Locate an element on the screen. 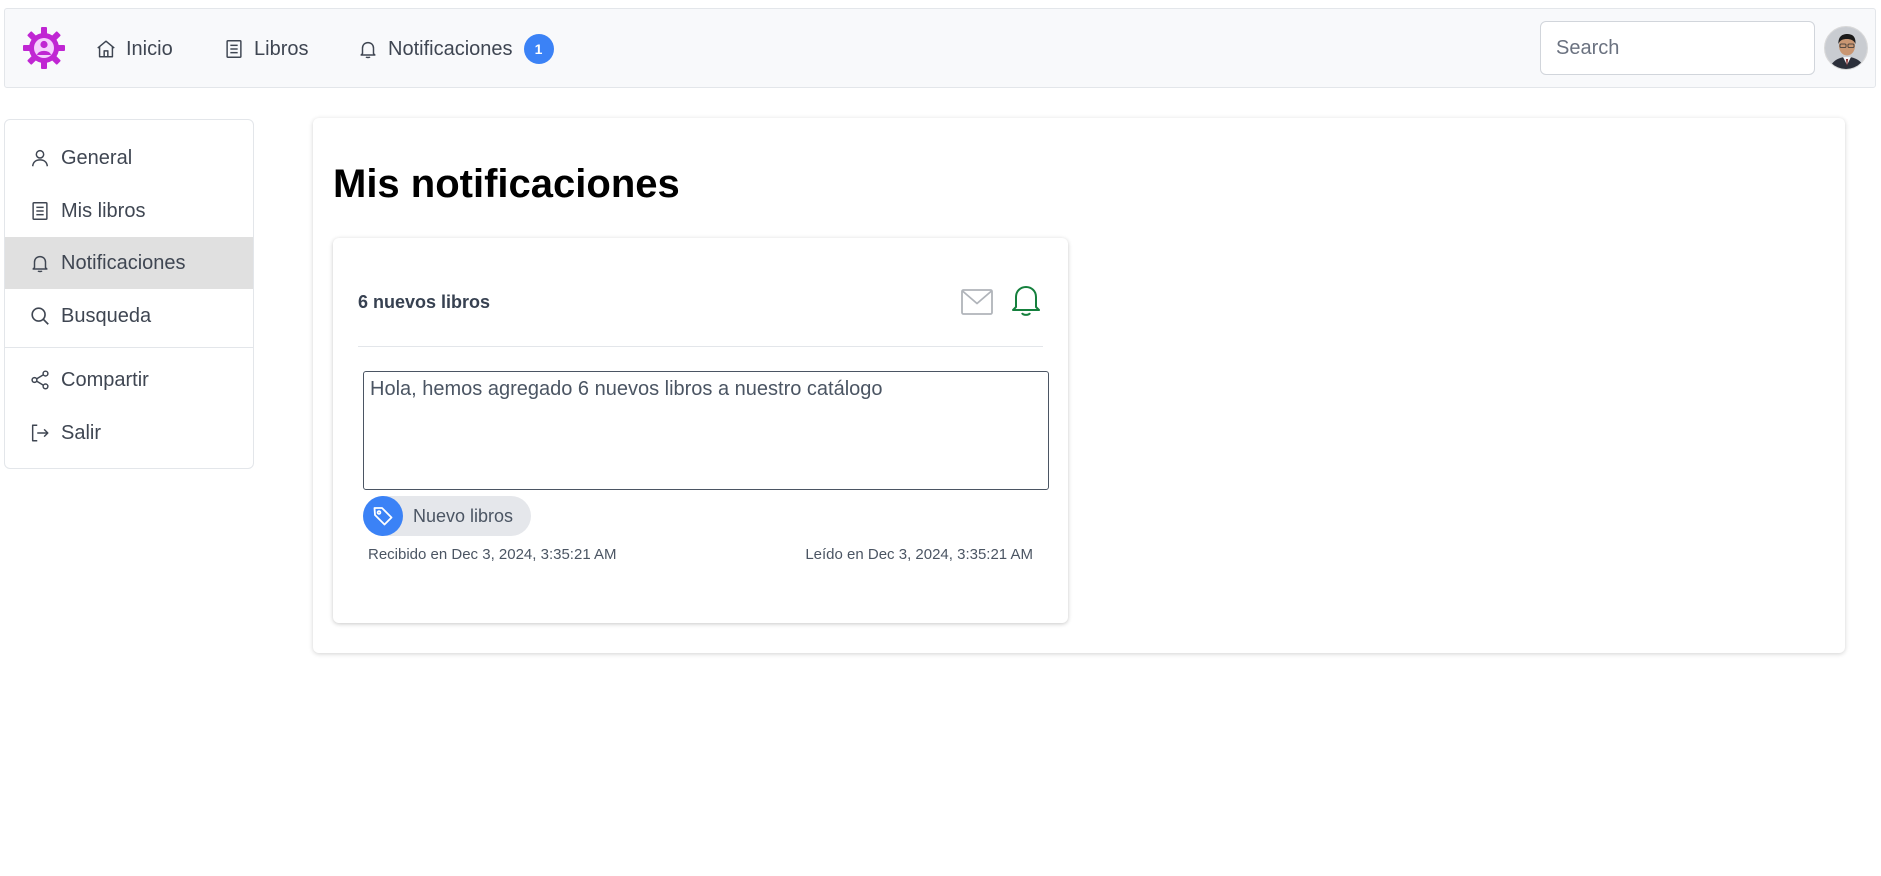  sidebar-item-label: Salir is located at coordinates (81, 432).